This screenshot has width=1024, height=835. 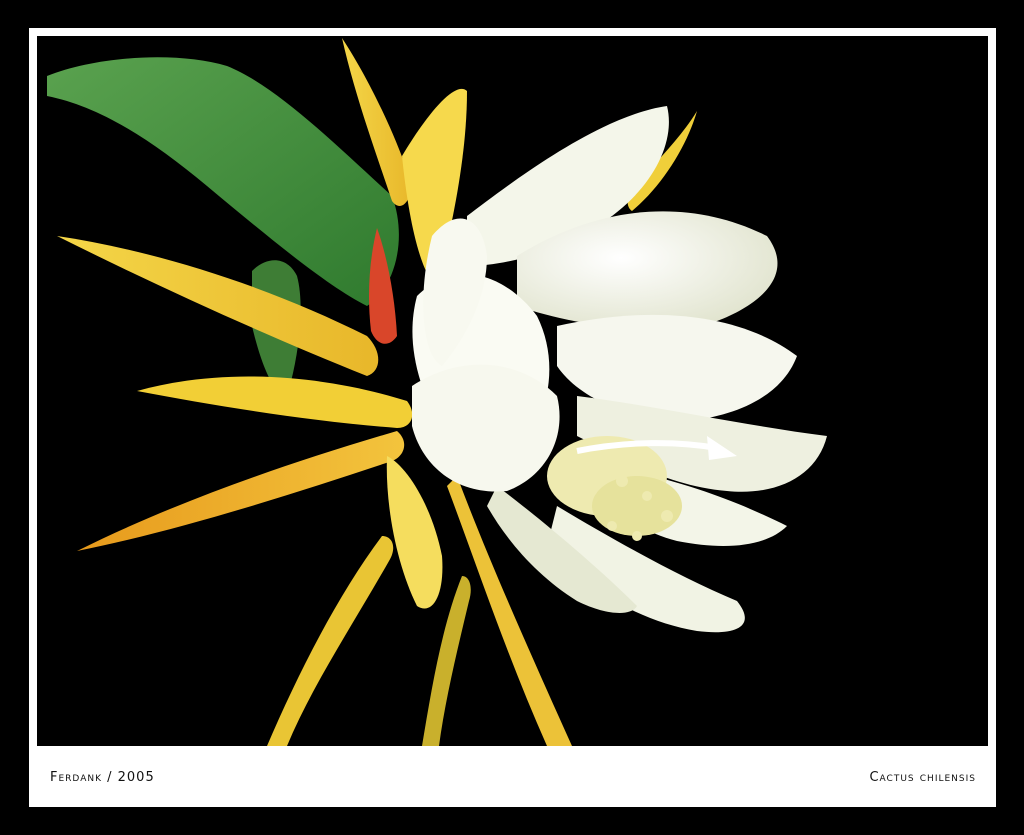 I want to click on sepal-lower-left, so click(x=241, y=491).